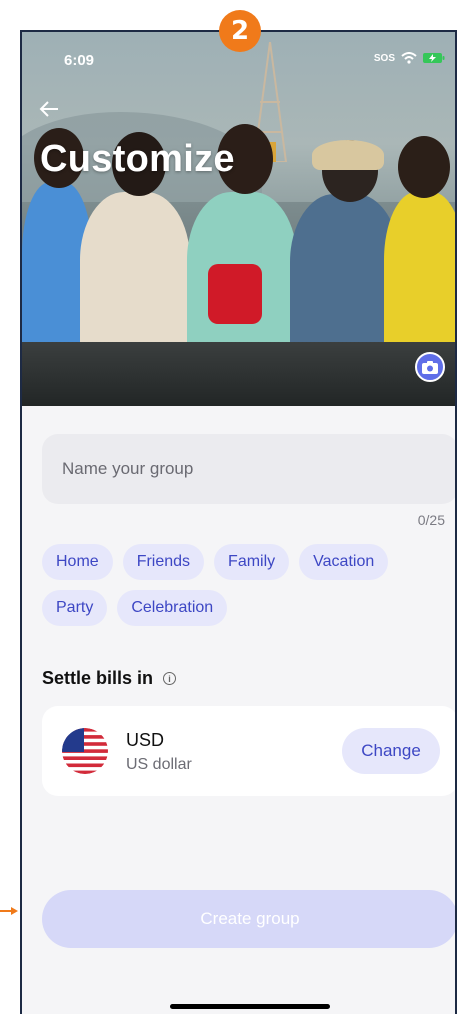 This screenshot has width=461, height=1014. Describe the element at coordinates (170, 678) in the screenshot. I see `info-icon: i` at that location.